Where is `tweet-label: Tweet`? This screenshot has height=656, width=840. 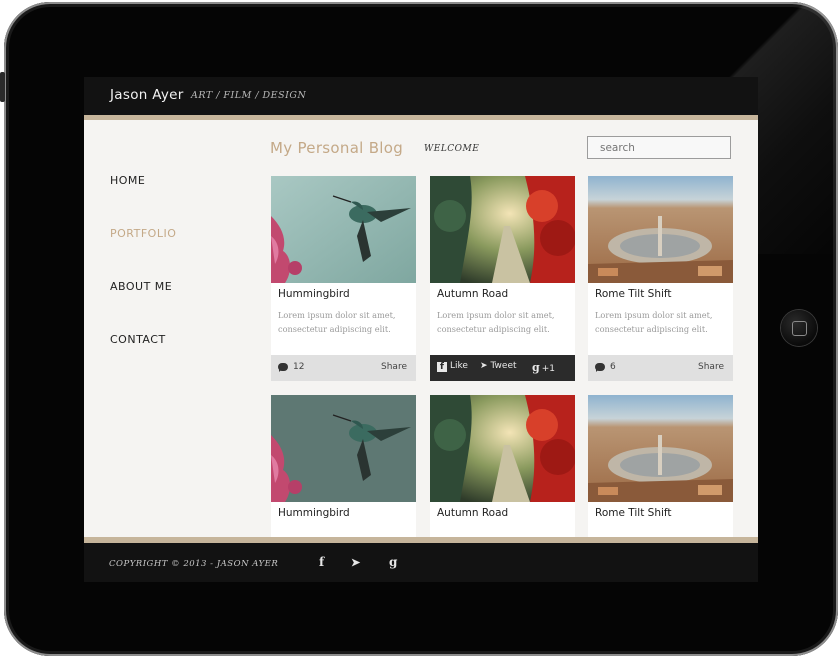
tweet-label: Tweet is located at coordinates (503, 366).